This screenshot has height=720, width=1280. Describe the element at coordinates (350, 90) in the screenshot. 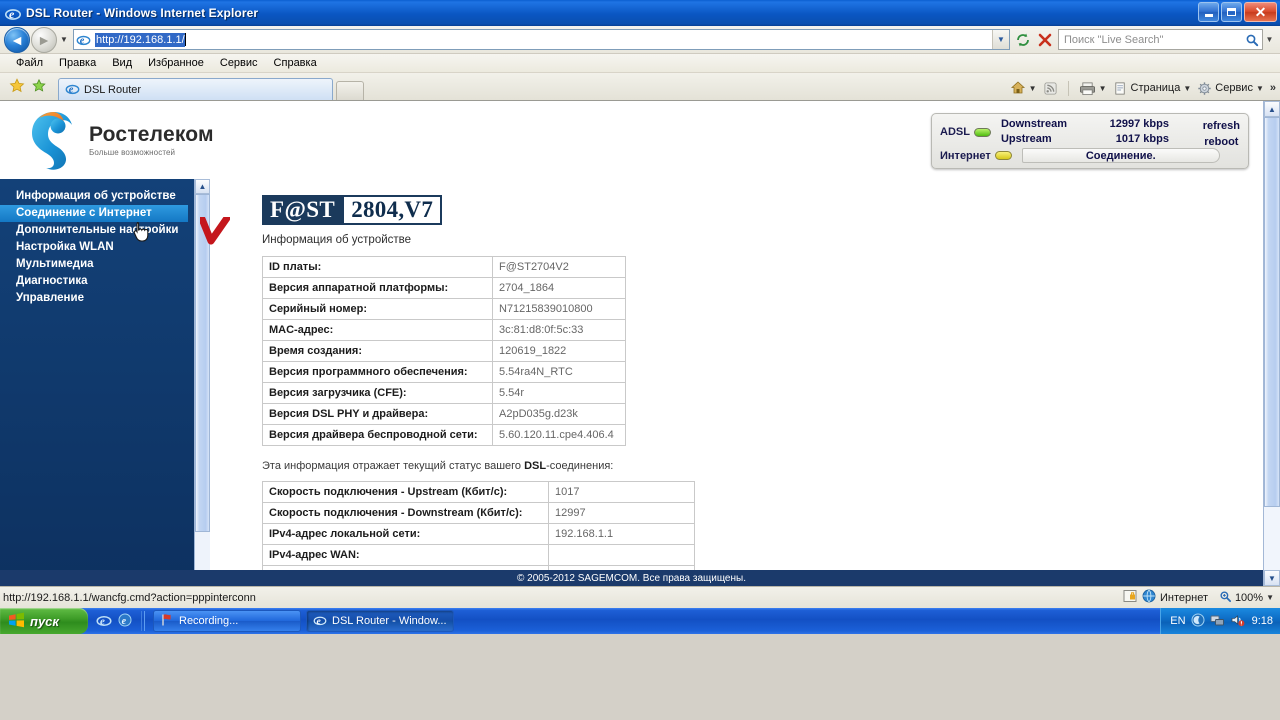

I see `new-tab-button` at that location.